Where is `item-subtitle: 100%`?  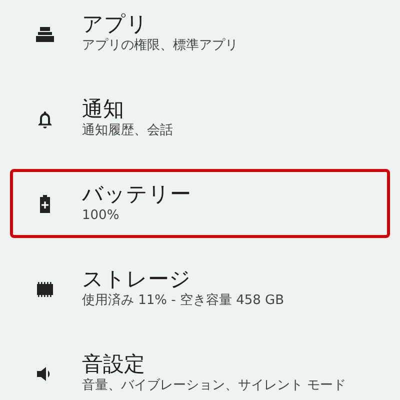
item-subtitle: 100% is located at coordinates (101, 216).